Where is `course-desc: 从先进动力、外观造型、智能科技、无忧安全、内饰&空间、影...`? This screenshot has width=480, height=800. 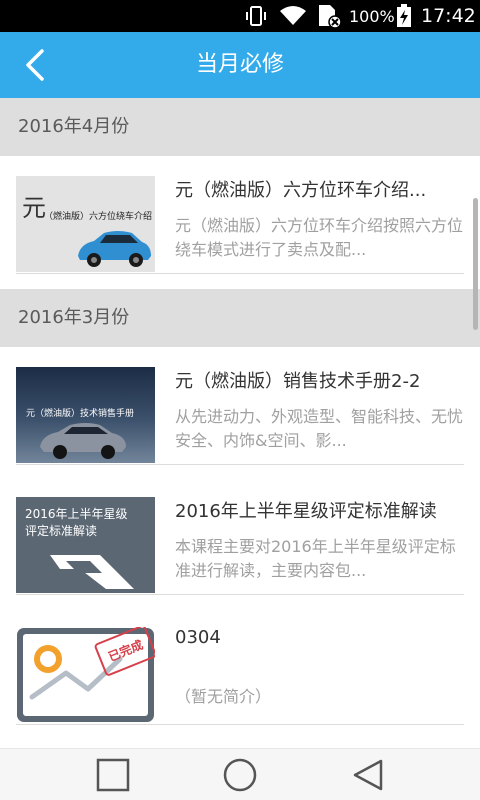 course-desc: 从先进动力、外观造型、智能科技、无忧安全、内饰&空间、影... is located at coordinates (319, 428).